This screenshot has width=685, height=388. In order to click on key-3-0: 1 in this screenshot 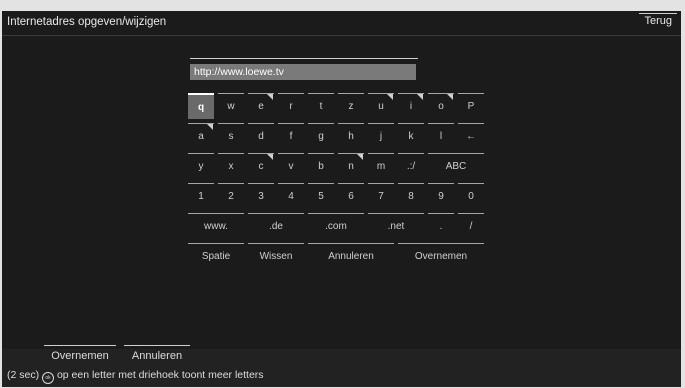, I will do `click(201, 196)`.